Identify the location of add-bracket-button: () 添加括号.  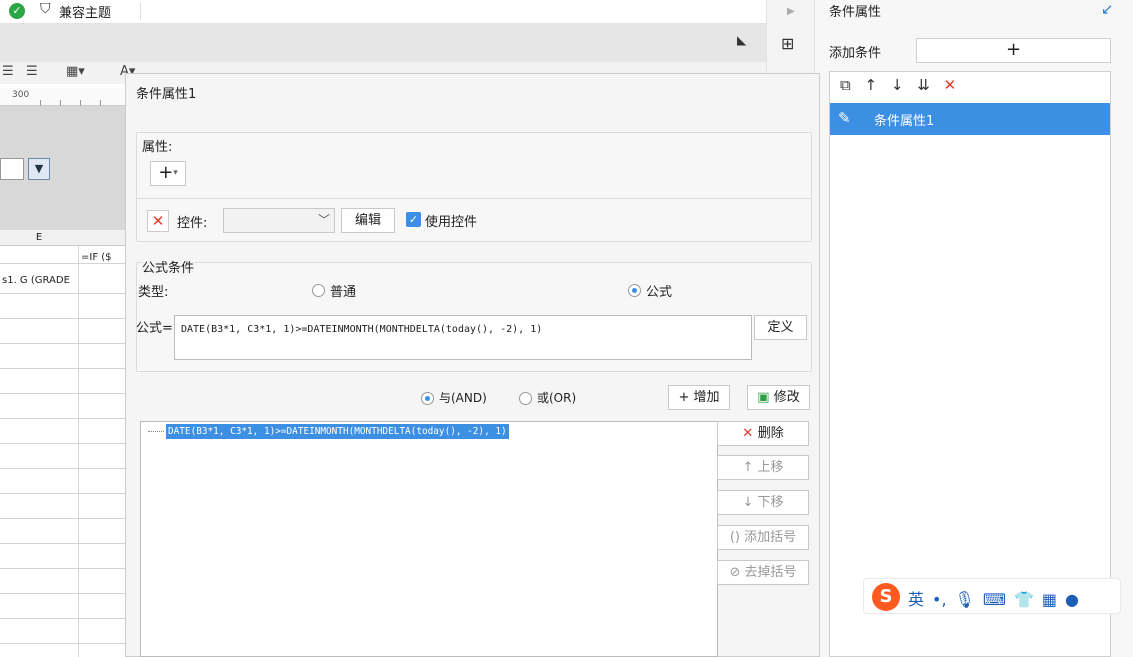
(763, 537).